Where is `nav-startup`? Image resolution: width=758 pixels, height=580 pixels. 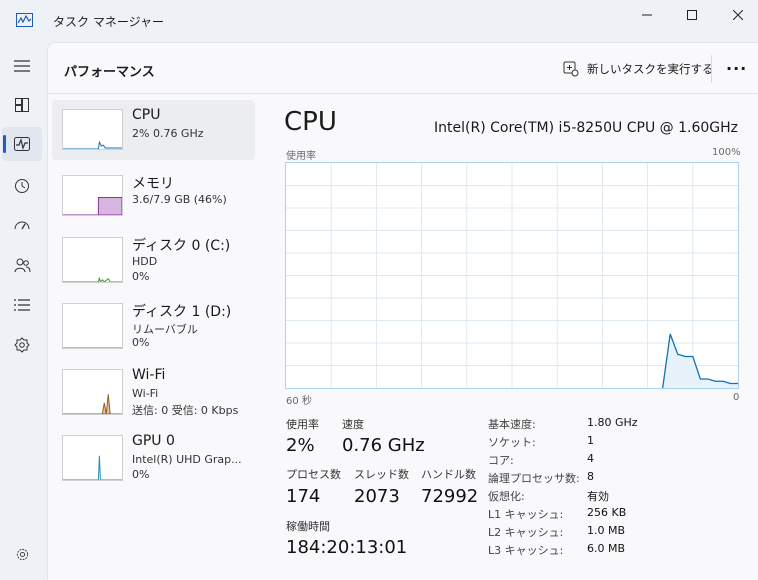 nav-startup is located at coordinates (22, 226).